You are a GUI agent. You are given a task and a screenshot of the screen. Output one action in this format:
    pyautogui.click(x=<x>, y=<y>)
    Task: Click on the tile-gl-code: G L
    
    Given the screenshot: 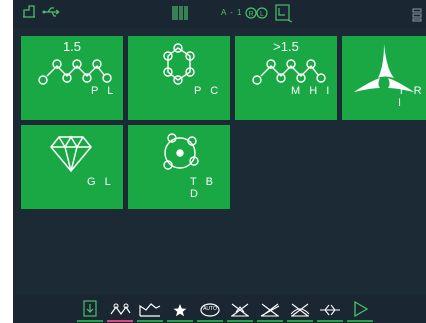 What is the action you would take?
    pyautogui.click(x=100, y=182)
    